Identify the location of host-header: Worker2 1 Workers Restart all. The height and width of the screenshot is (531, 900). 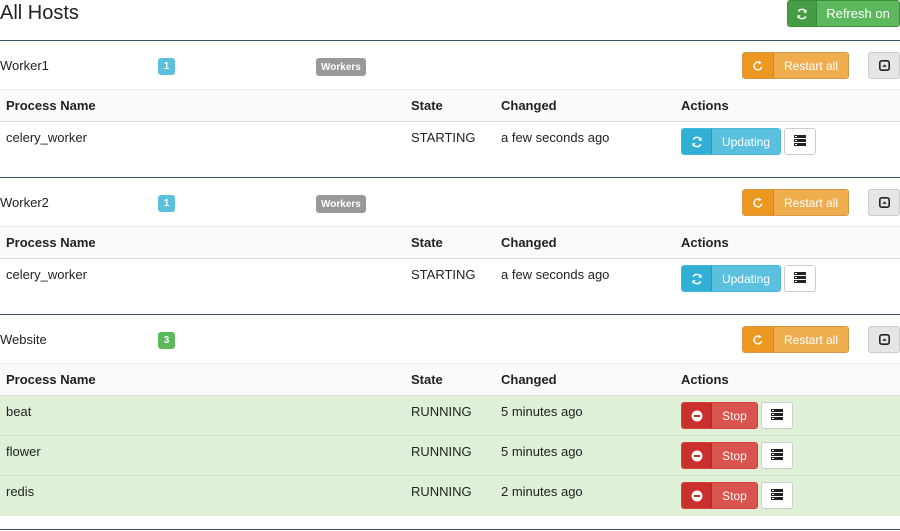
(450, 201).